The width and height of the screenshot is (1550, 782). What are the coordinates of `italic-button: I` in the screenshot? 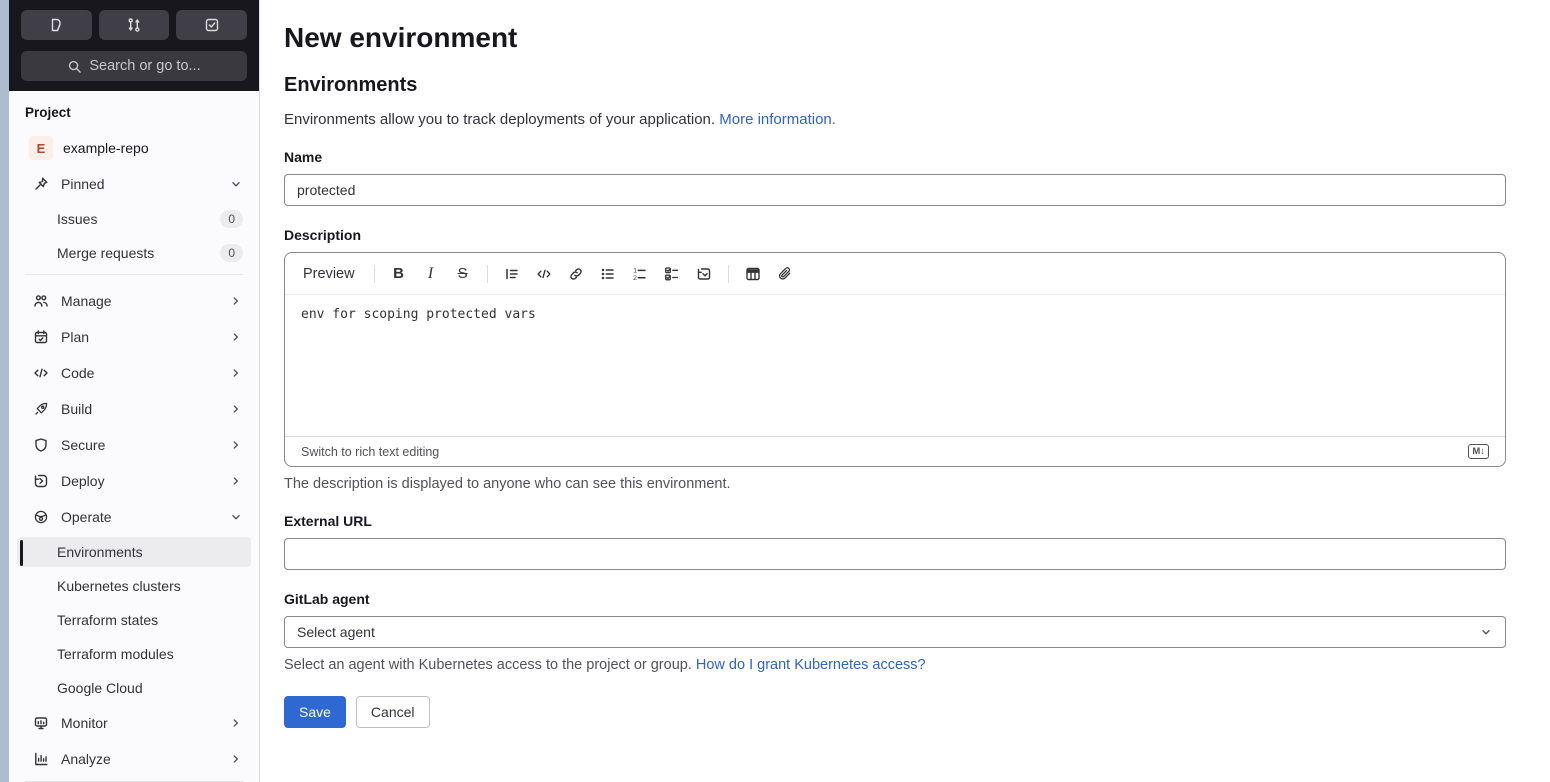 It's located at (431, 274).